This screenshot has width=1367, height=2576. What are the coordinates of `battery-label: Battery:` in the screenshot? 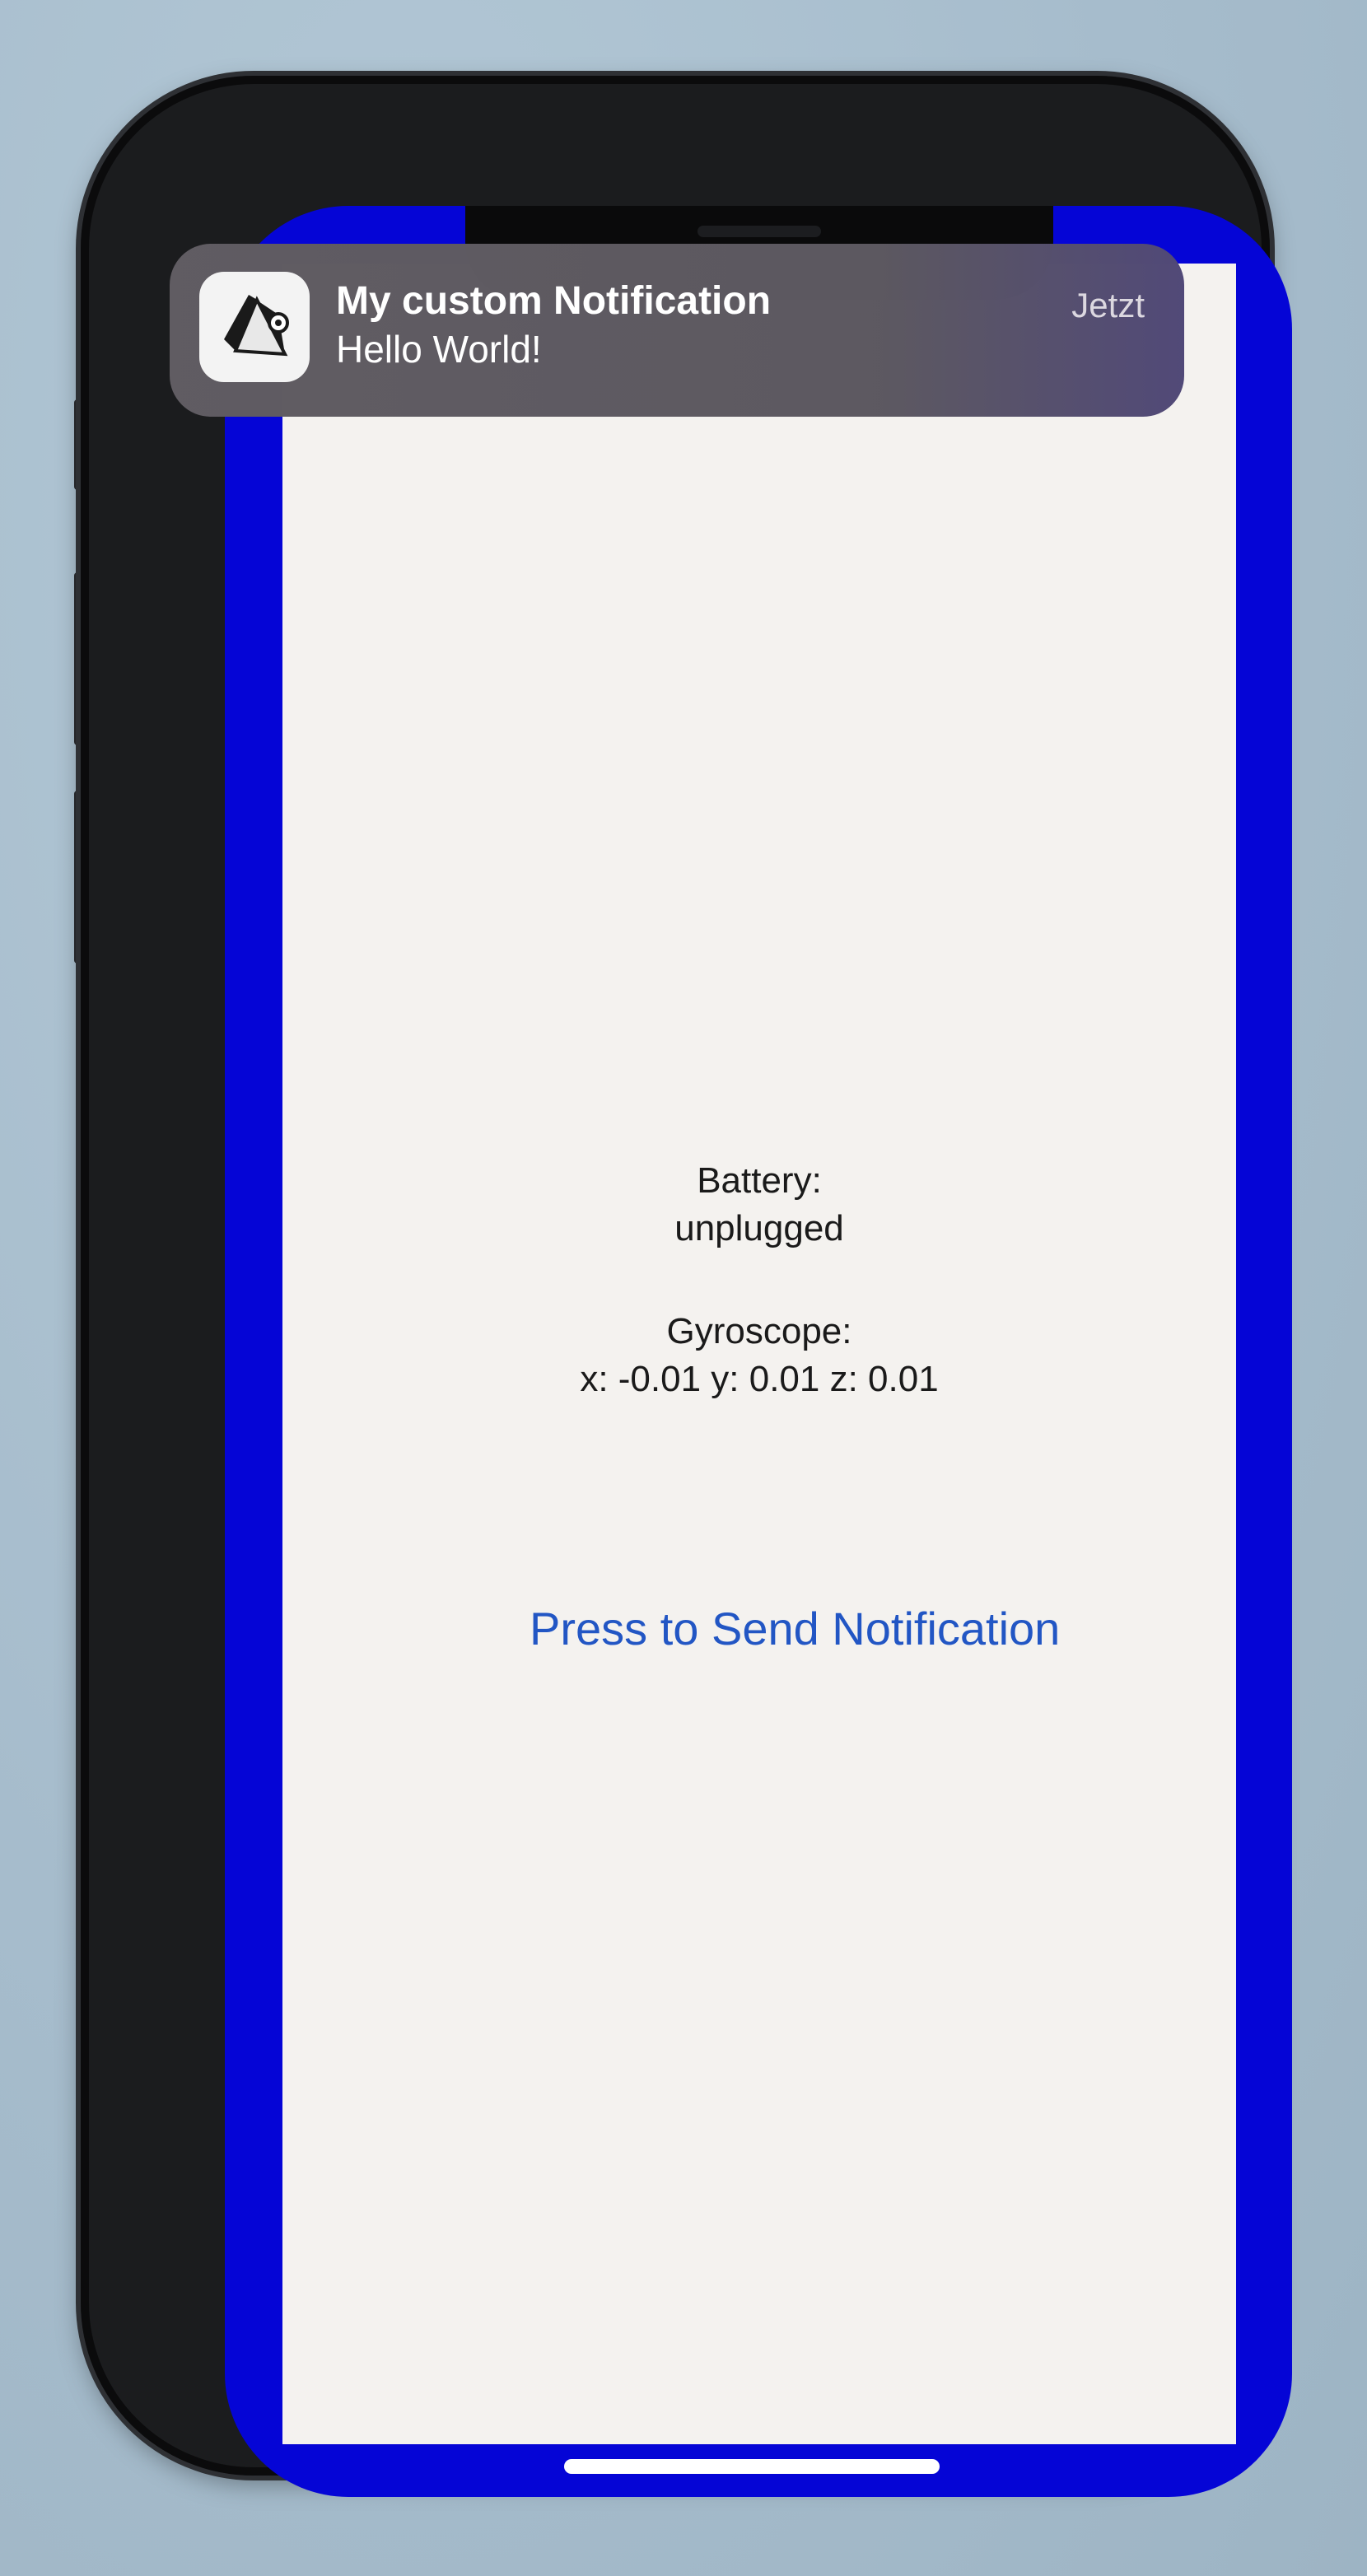 It's located at (759, 1180).